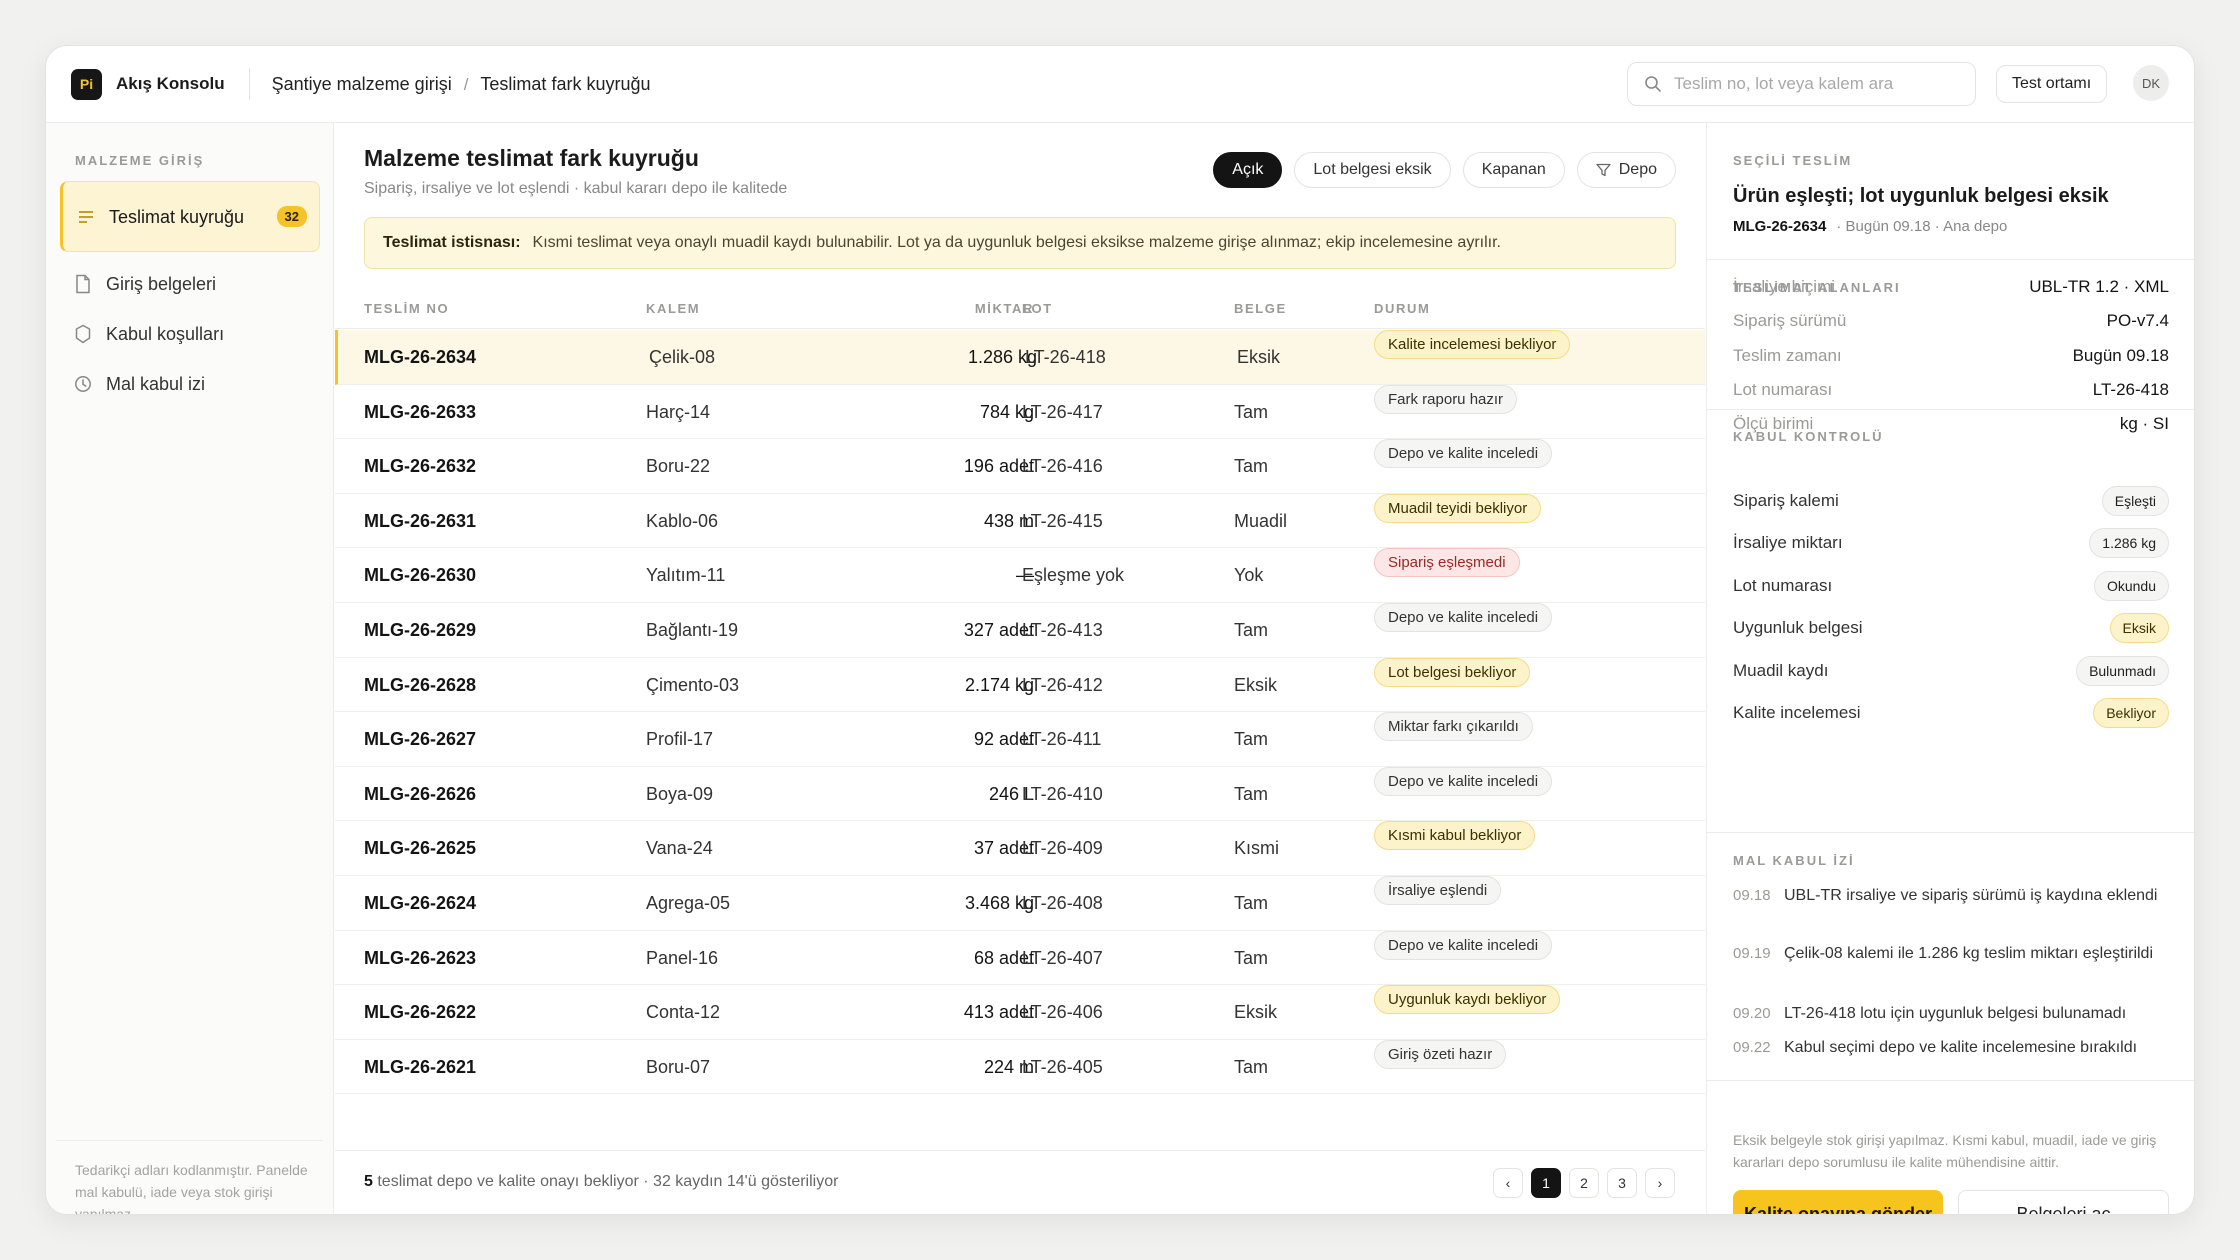 The width and height of the screenshot is (2240, 1260). I want to click on lot-number: LT-26-406, so click(1062, 1012).